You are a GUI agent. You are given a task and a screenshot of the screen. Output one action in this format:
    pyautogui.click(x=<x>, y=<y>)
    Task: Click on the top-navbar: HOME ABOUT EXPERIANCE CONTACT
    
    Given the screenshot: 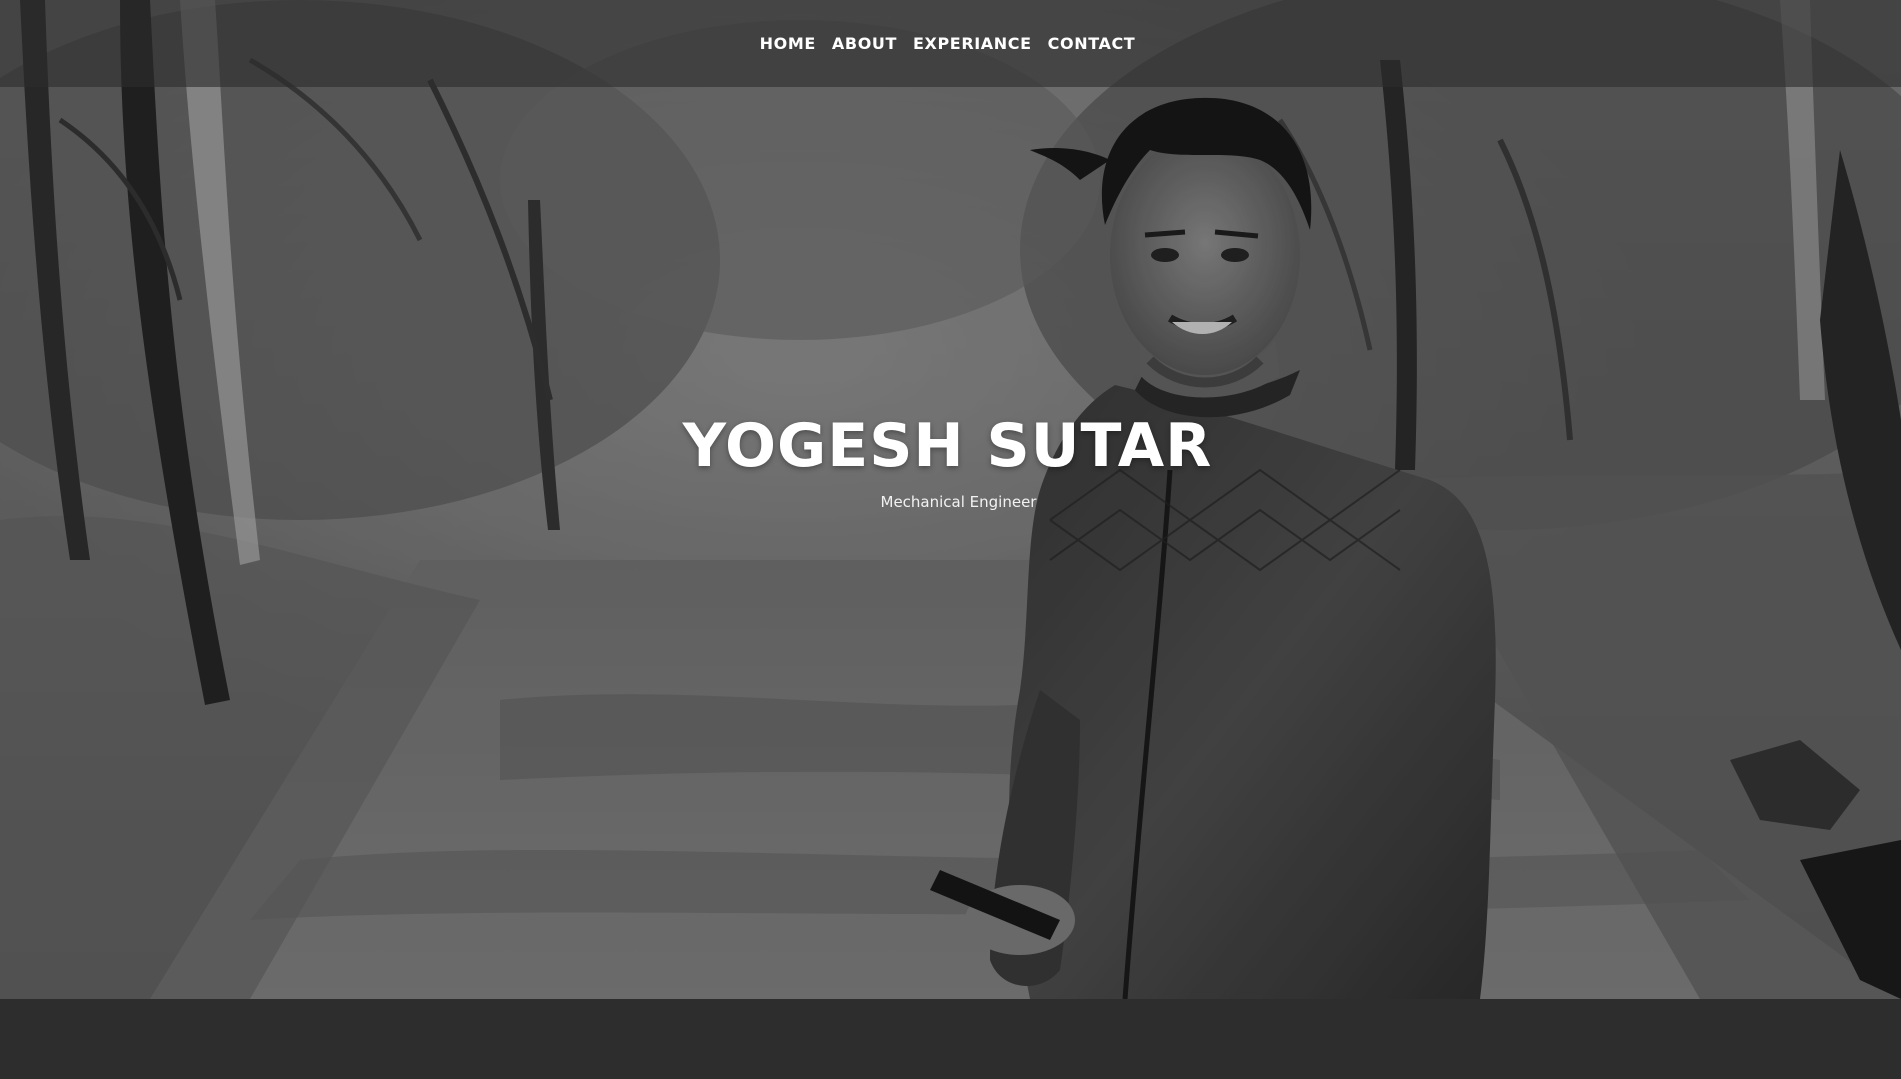 What is the action you would take?
    pyautogui.click(x=950, y=43)
    